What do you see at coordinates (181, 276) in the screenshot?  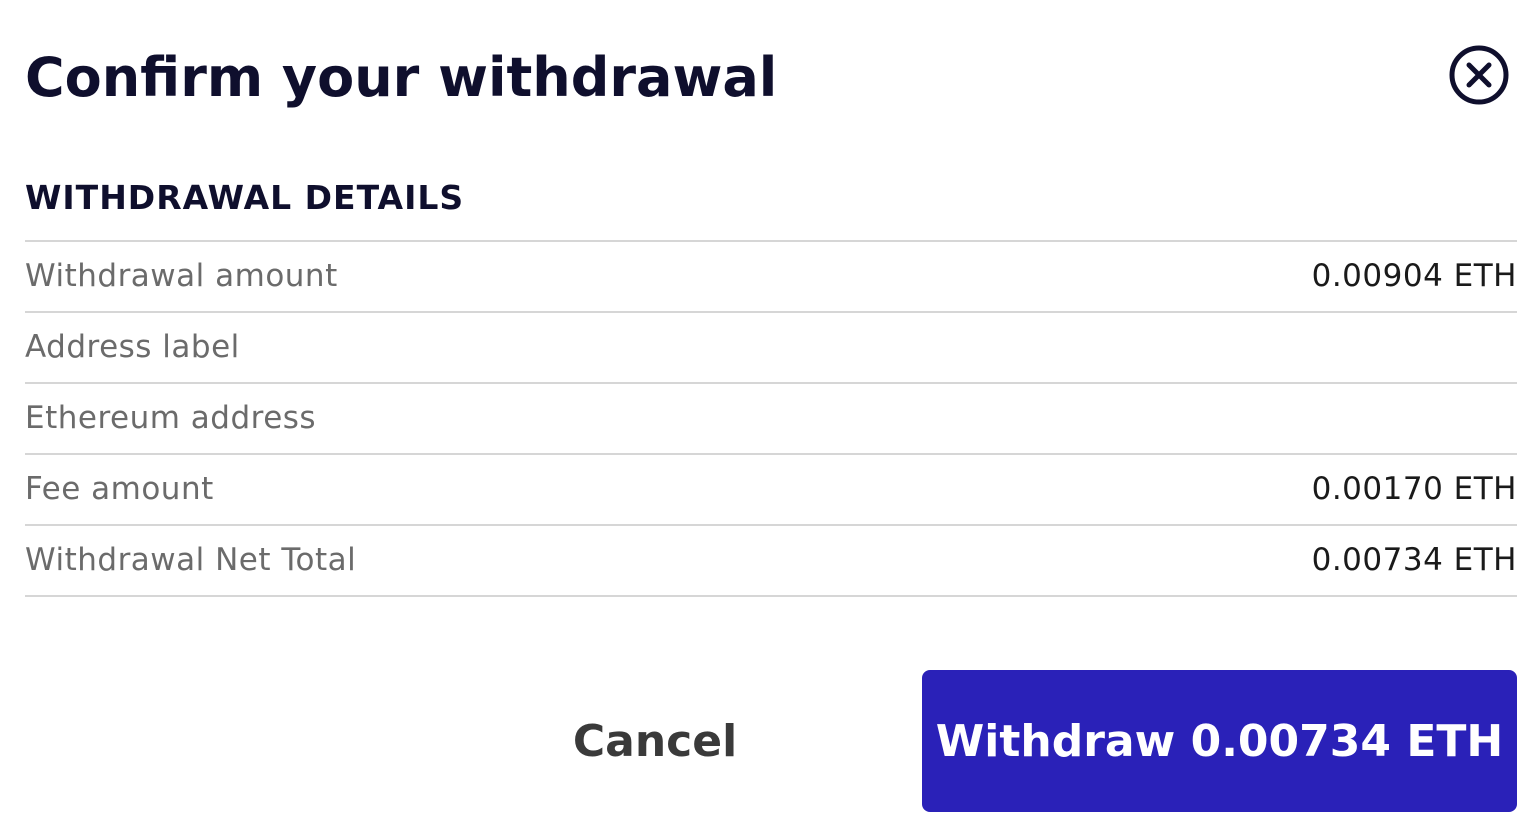 I see `detail-label: Withdrawal amount` at bounding box center [181, 276].